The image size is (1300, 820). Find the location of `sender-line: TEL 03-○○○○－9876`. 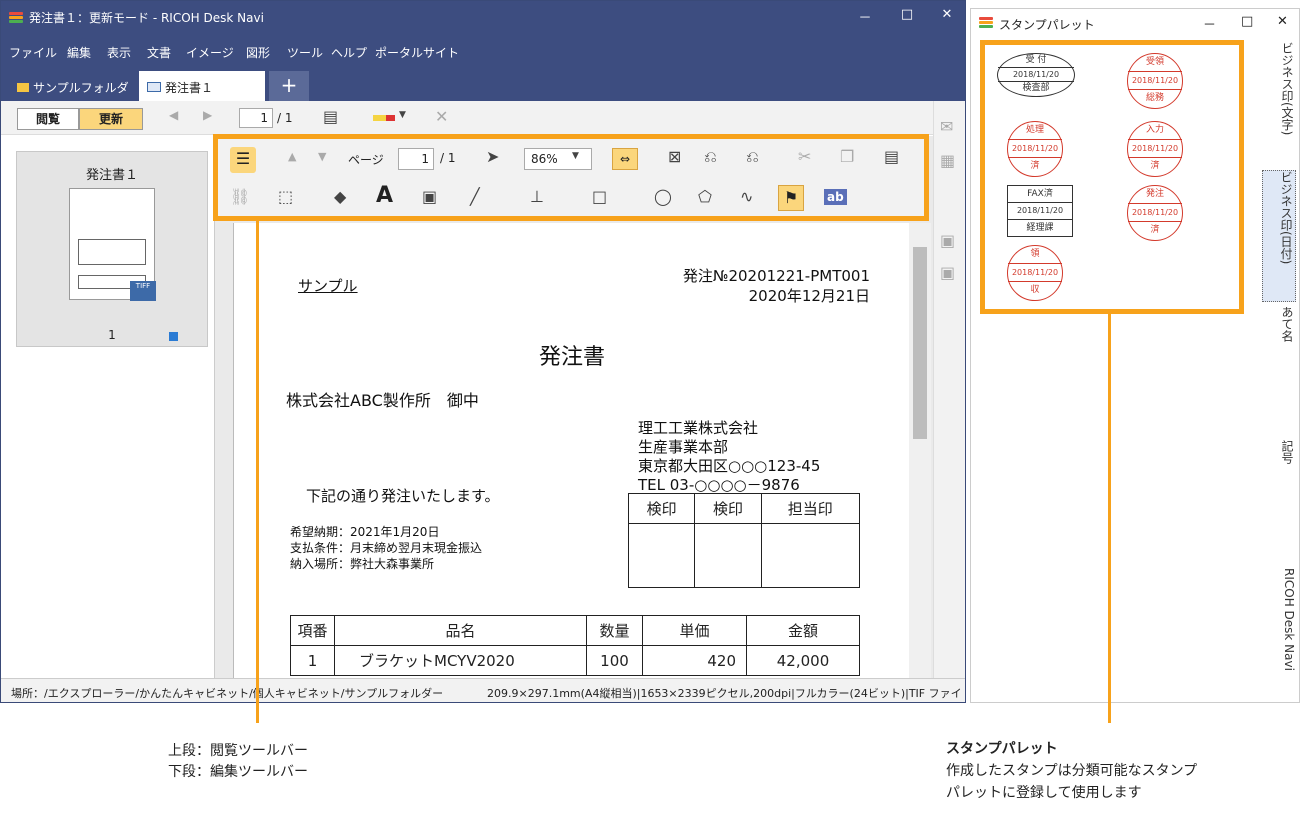

sender-line: TEL 03-○○○○－9876 is located at coordinates (719, 485).